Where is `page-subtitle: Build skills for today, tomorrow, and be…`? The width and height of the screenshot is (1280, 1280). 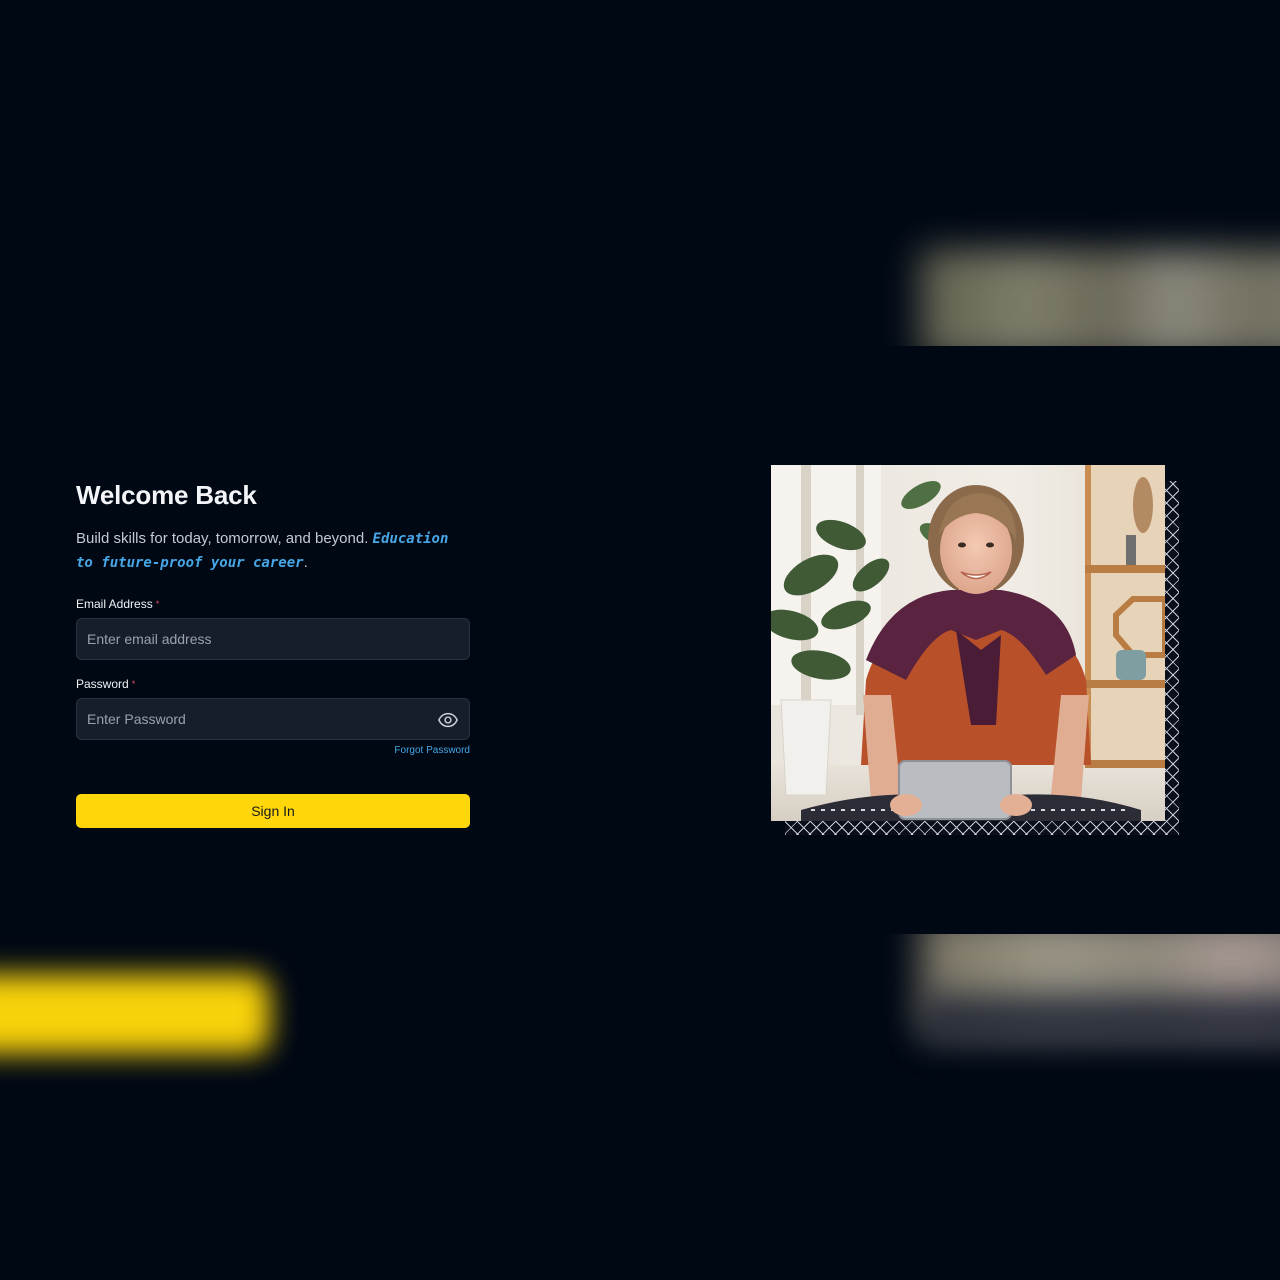
page-subtitle: Build skills for today, tomorrow, and be… is located at coordinates (273, 551).